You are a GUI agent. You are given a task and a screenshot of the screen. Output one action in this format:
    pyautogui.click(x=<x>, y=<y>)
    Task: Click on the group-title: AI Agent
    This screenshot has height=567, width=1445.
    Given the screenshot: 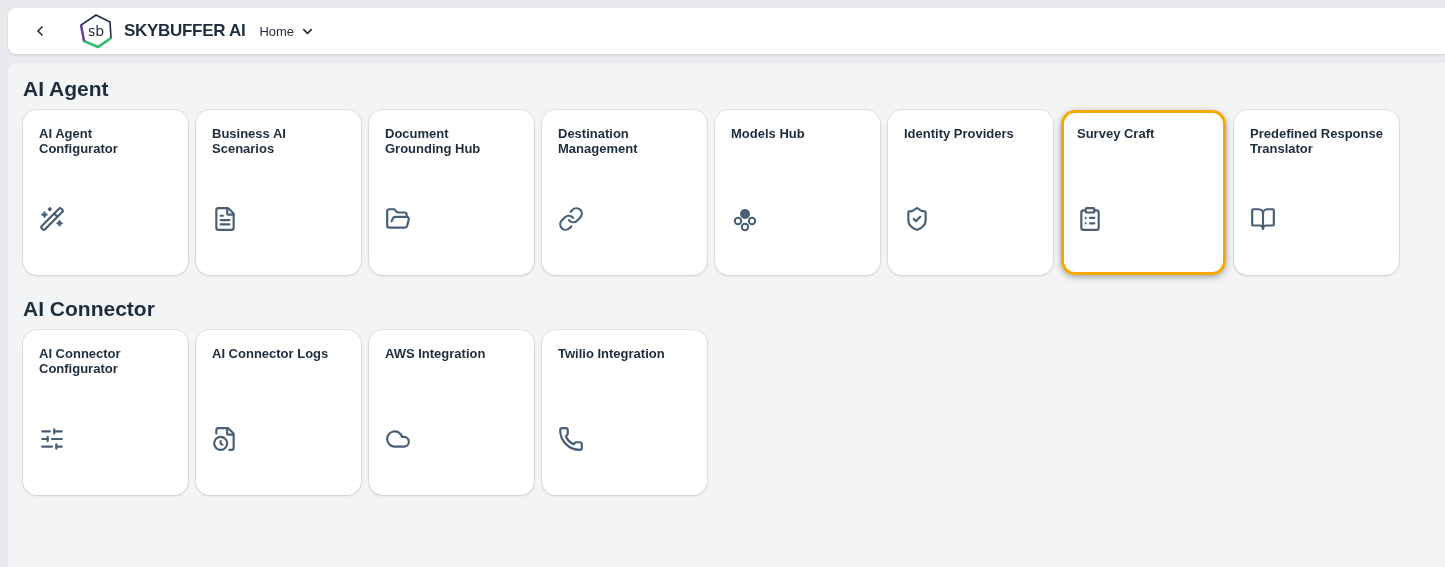 What is the action you would take?
    pyautogui.click(x=66, y=89)
    